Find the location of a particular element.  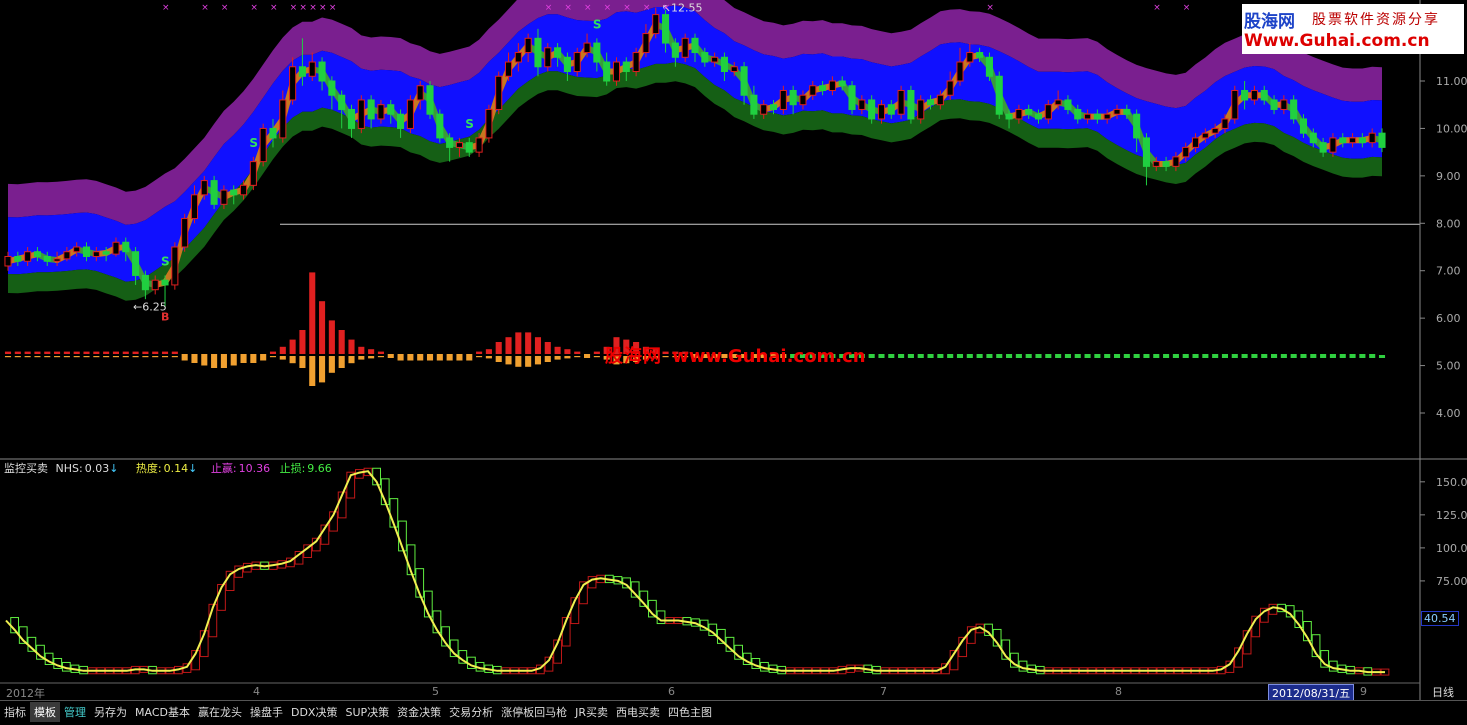

tab-11: 涨停板回马枪 is located at coordinates (534, 712).